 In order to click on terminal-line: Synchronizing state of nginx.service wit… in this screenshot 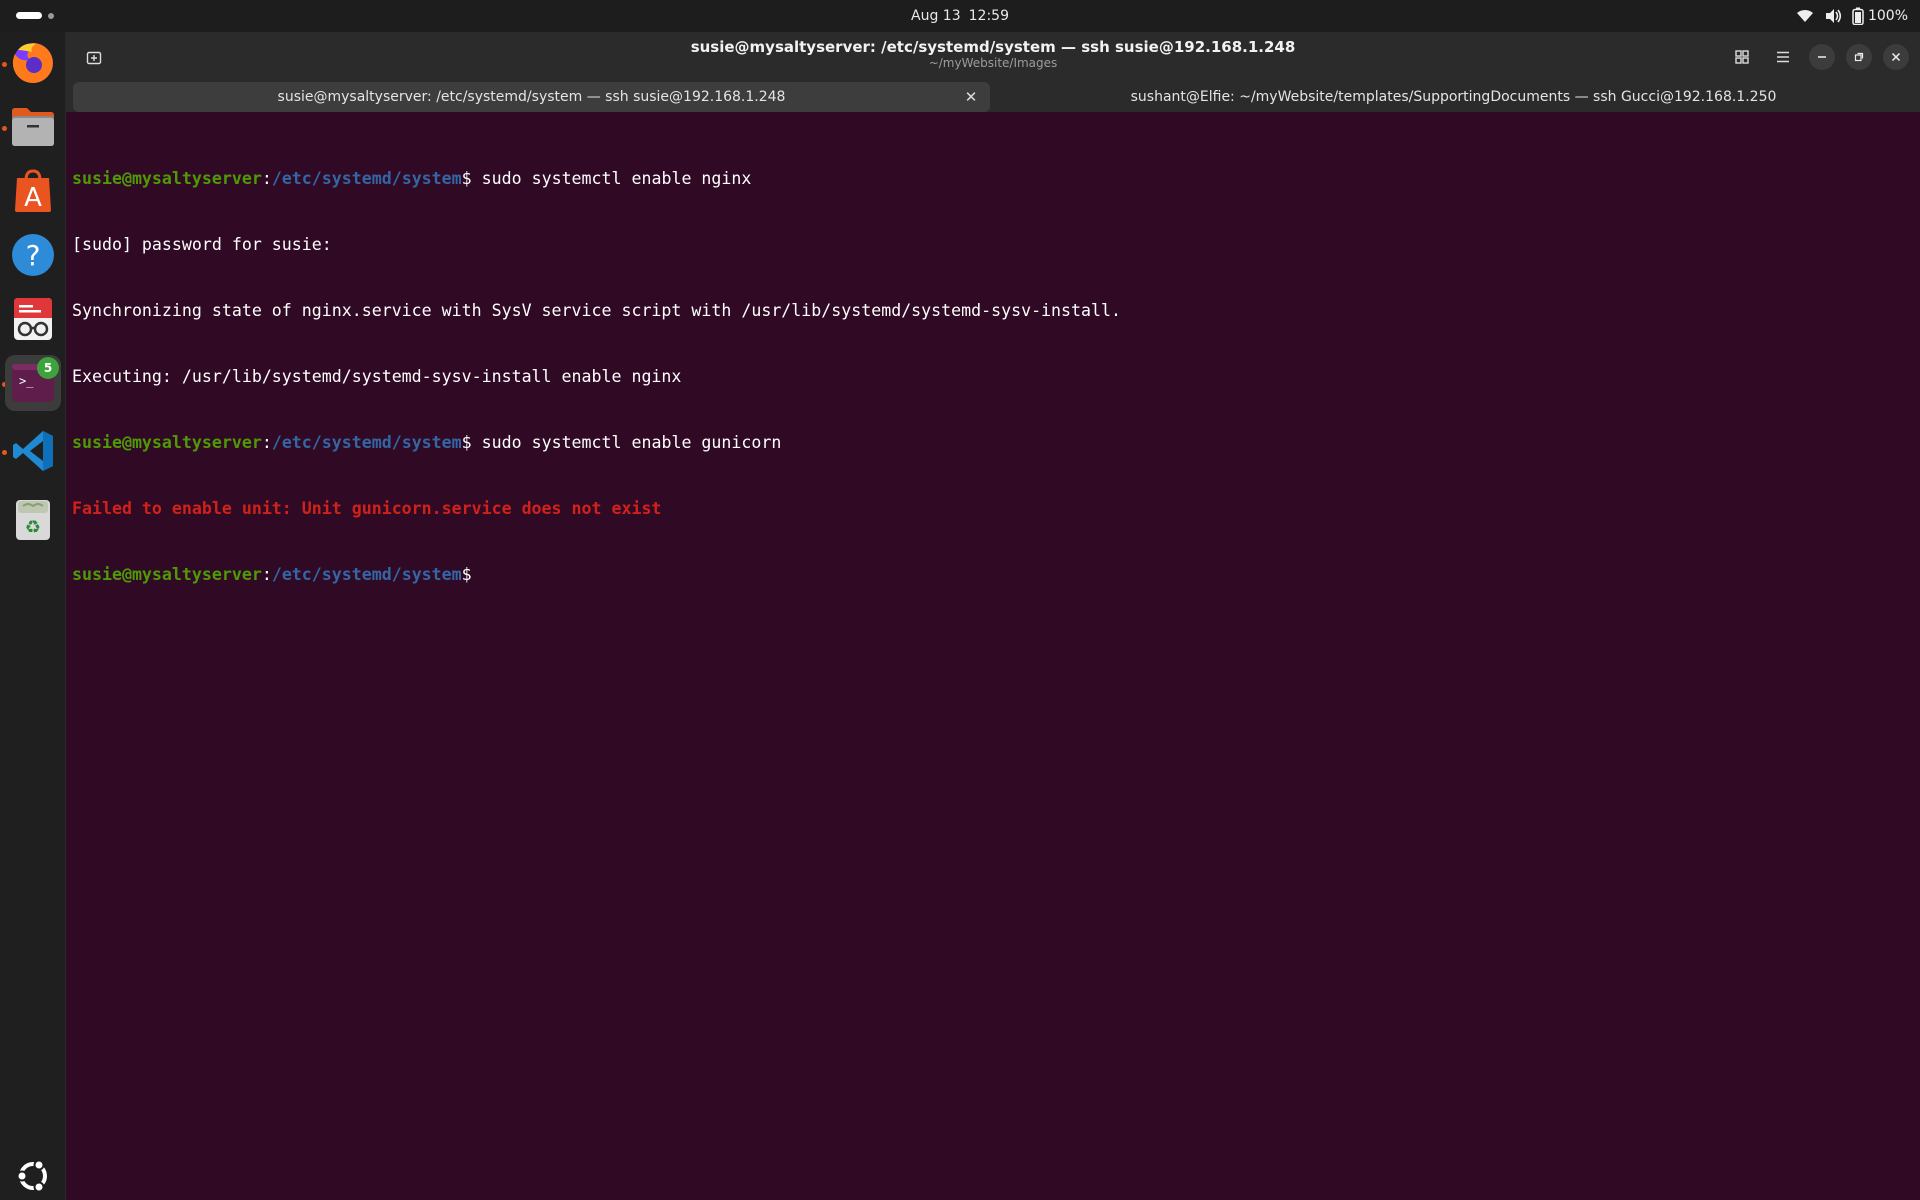, I will do `click(992, 311)`.